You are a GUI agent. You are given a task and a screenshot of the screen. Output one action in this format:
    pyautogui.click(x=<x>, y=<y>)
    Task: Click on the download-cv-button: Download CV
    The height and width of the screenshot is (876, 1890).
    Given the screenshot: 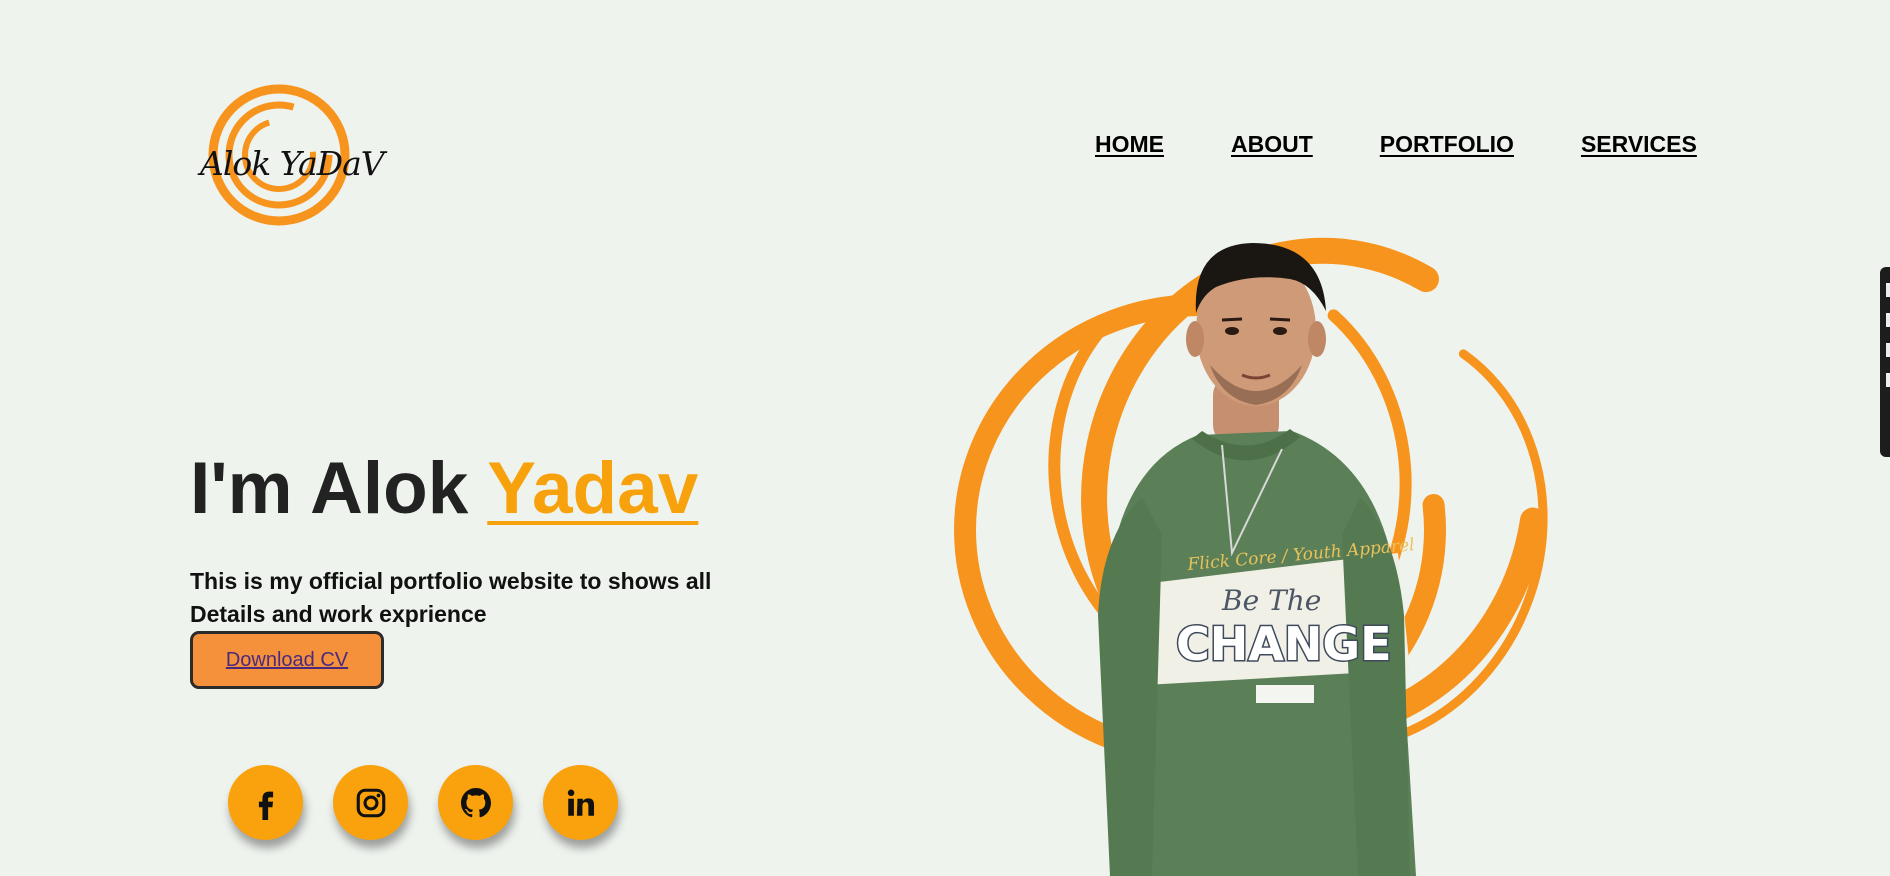 What is the action you would take?
    pyautogui.click(x=287, y=660)
    